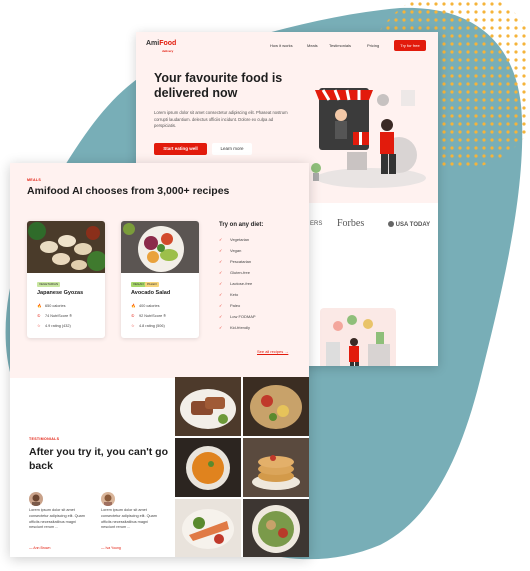  What do you see at coordinates (316, 224) in the screenshot?
I see `press-logo-ers: ERS` at bounding box center [316, 224].